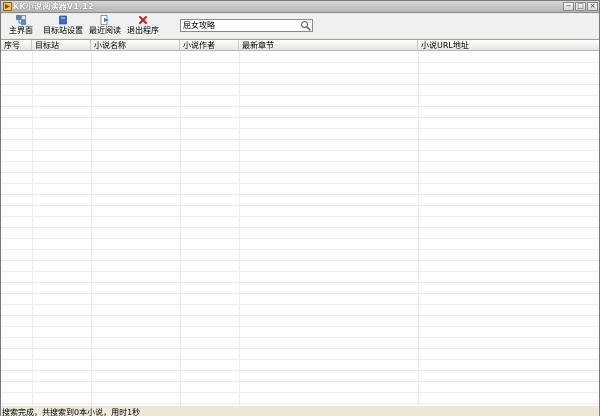  I want to click on table-header: 序号 目标站 小说名称 小说作者 最新章节 小说URL地址, so click(300, 45).